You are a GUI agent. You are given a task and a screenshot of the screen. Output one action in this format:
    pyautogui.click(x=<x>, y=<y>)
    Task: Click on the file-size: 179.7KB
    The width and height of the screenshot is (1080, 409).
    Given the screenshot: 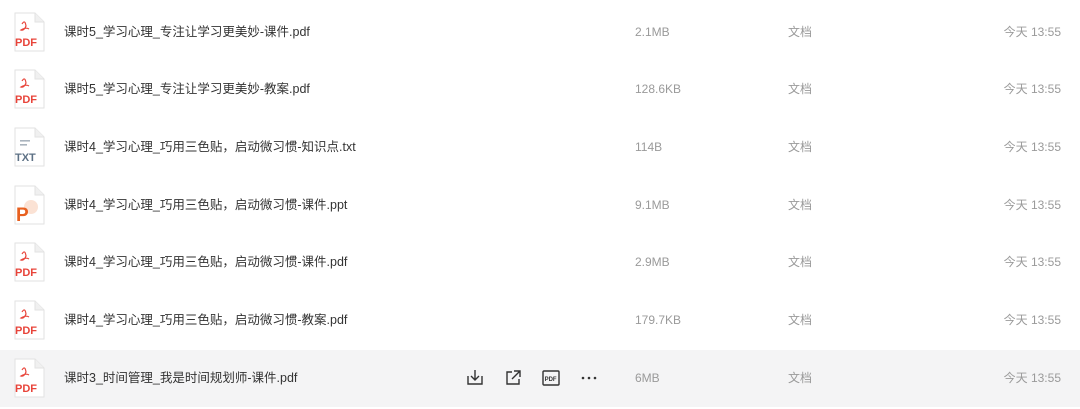 What is the action you would take?
    pyautogui.click(x=658, y=320)
    